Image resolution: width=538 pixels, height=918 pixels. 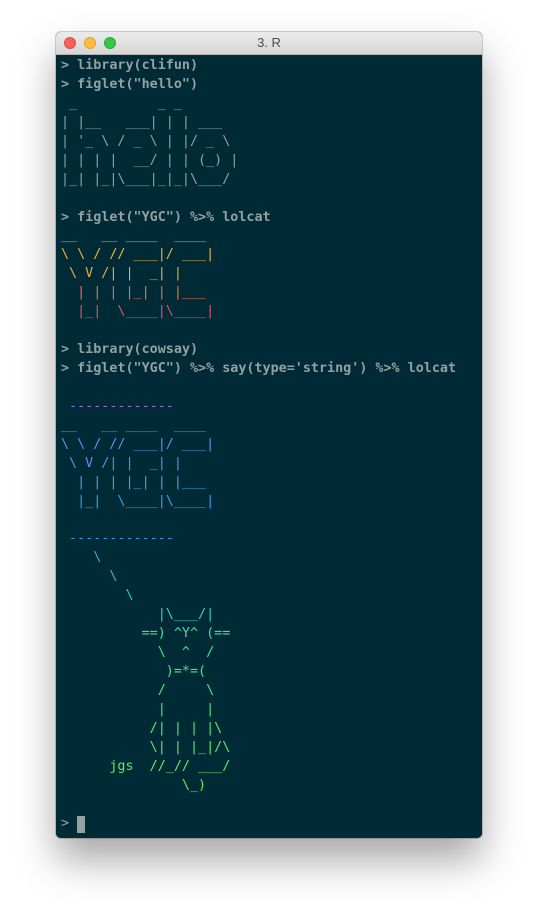 I want to click on output-line: | |__ ___| | | ___, so click(x=271, y=123).